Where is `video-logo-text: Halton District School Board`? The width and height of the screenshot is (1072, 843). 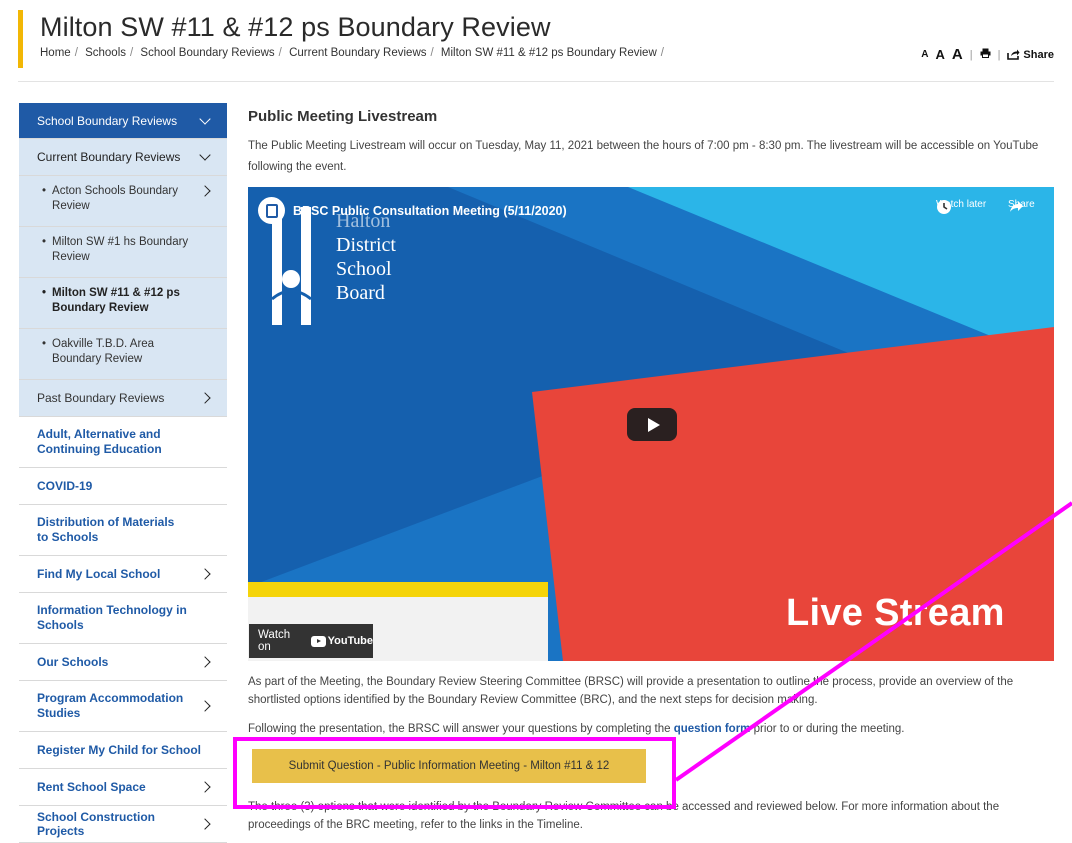 video-logo-text: Halton District School Board is located at coordinates (366, 257).